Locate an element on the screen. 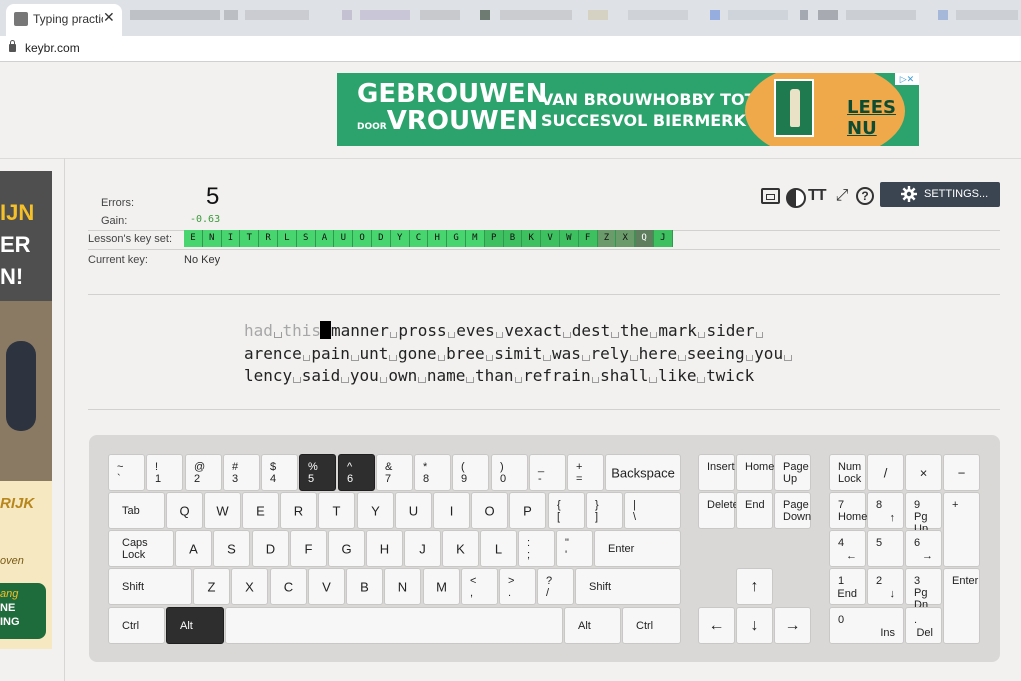  close-tab-icon: ✕ is located at coordinates (109, 17).